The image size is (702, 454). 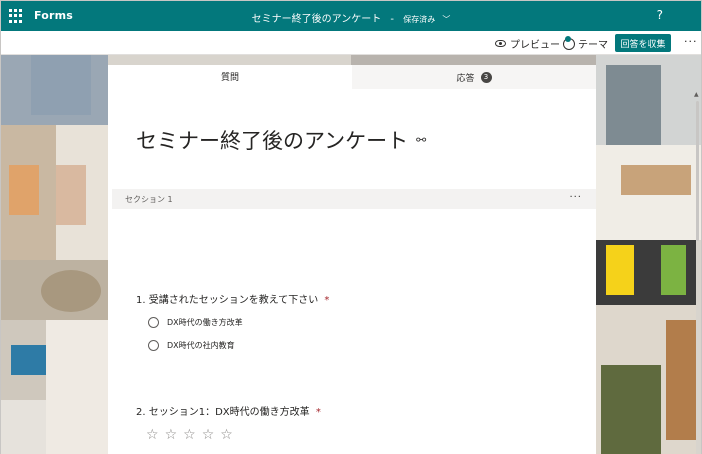 What do you see at coordinates (643, 43) in the screenshot?
I see `collect-responses-button: 回答を収集` at bounding box center [643, 43].